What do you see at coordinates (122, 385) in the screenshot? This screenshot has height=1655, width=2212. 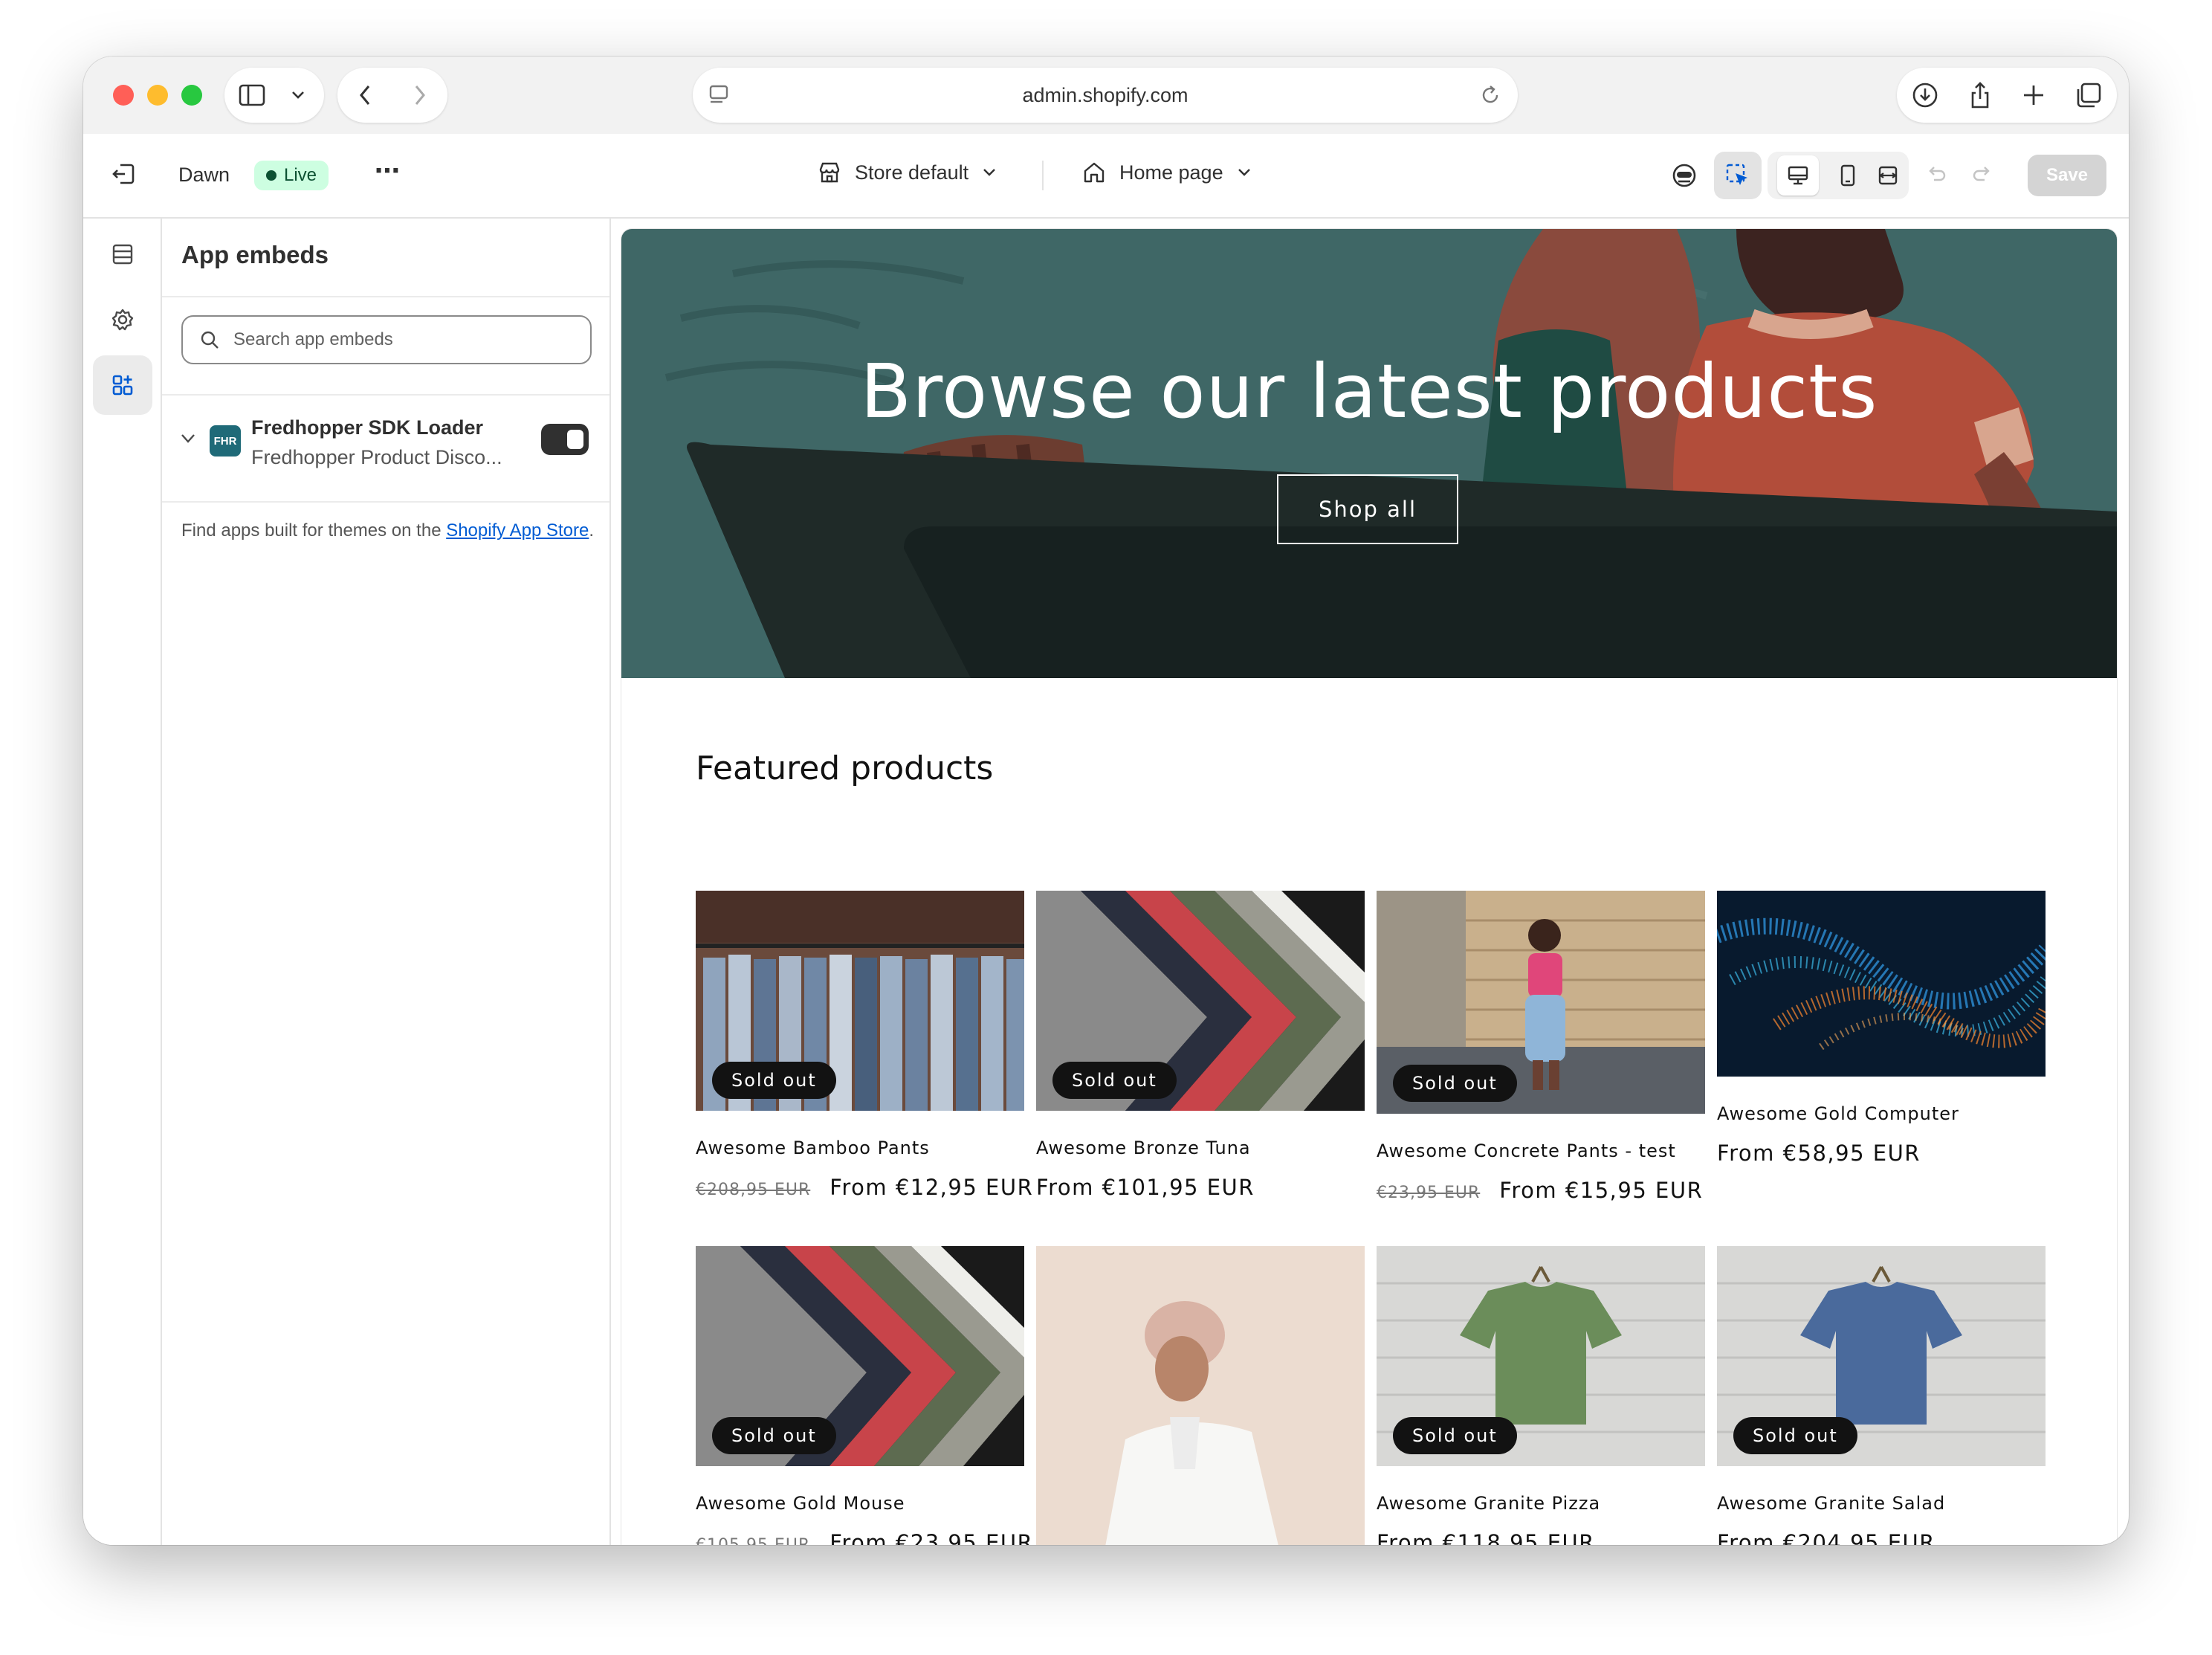 I see `app-embeds-icon` at bounding box center [122, 385].